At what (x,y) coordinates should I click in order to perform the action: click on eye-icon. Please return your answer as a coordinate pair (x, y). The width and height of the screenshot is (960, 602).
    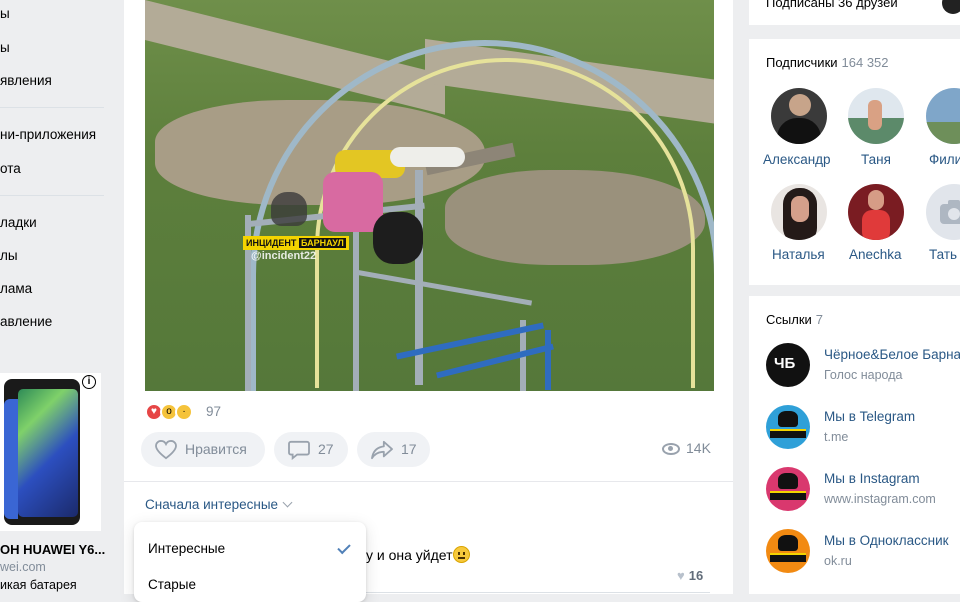
    Looking at the image, I should click on (671, 449).